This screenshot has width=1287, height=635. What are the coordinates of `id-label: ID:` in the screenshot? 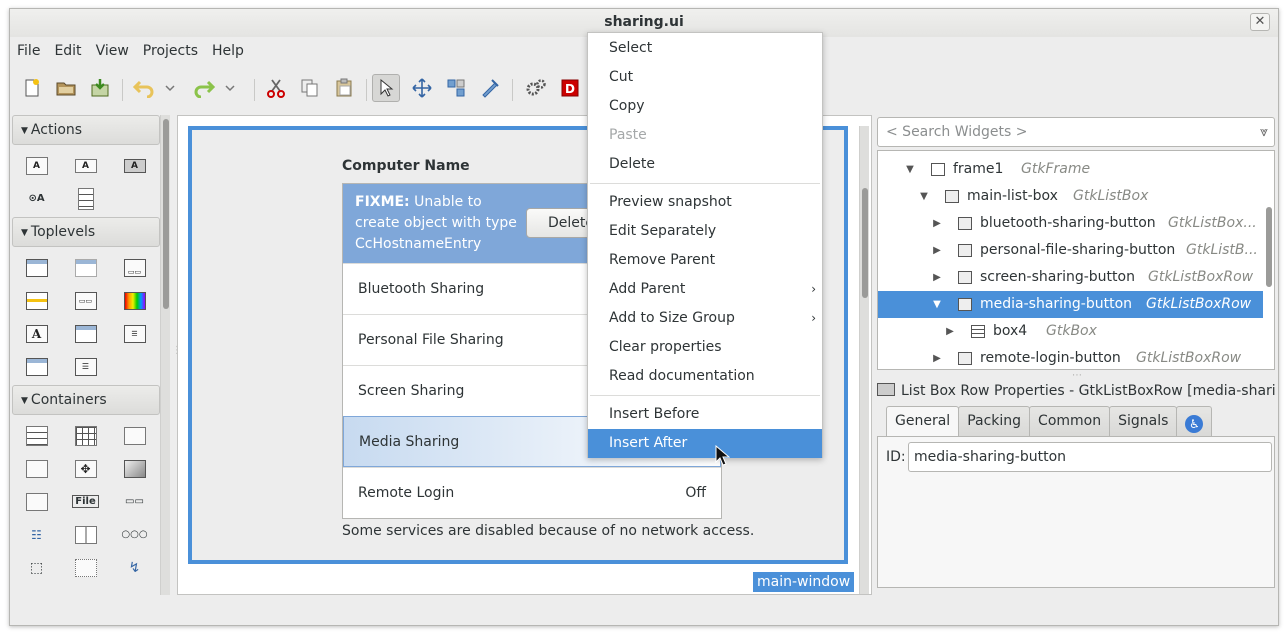 It's located at (896, 457).